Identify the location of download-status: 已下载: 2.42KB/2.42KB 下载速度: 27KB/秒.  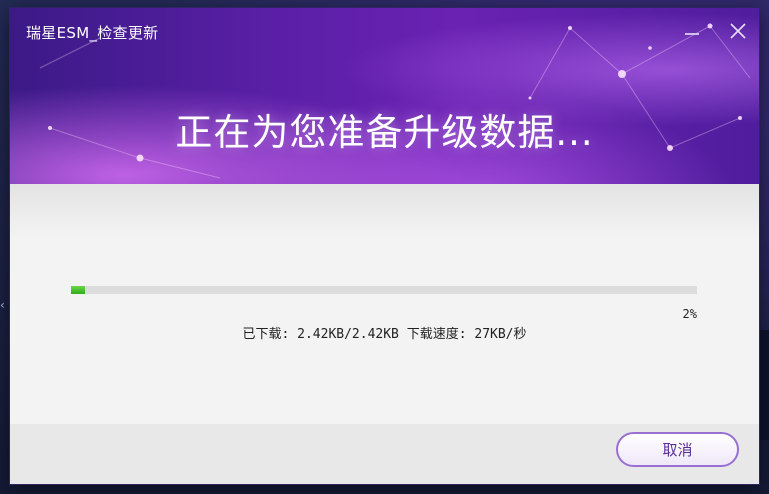
(384, 332).